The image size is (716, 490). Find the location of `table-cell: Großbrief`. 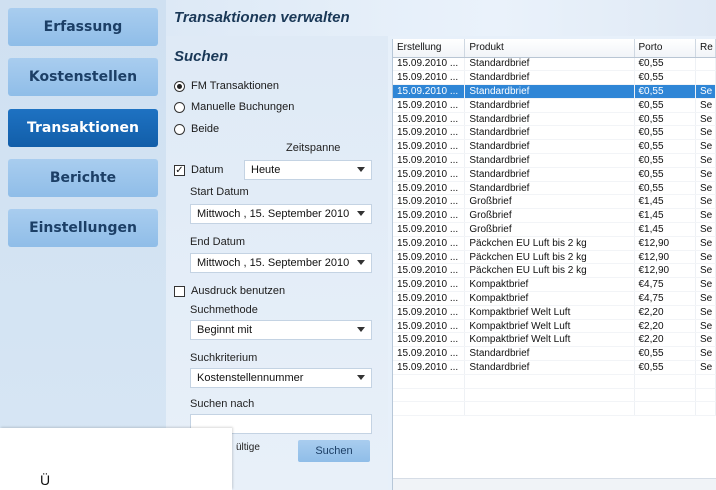

table-cell: Großbrief is located at coordinates (549, 202).